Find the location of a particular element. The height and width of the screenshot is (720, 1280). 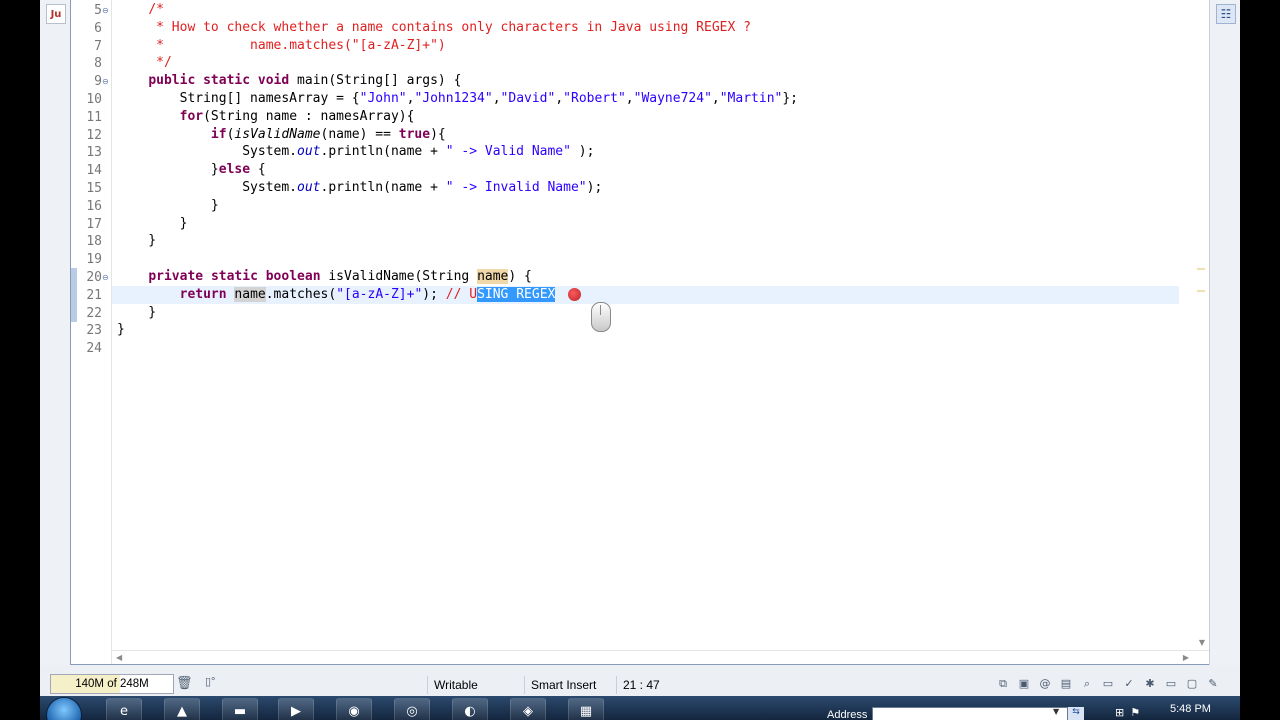

code-token: " -> Valid Name" is located at coordinates (508, 152).